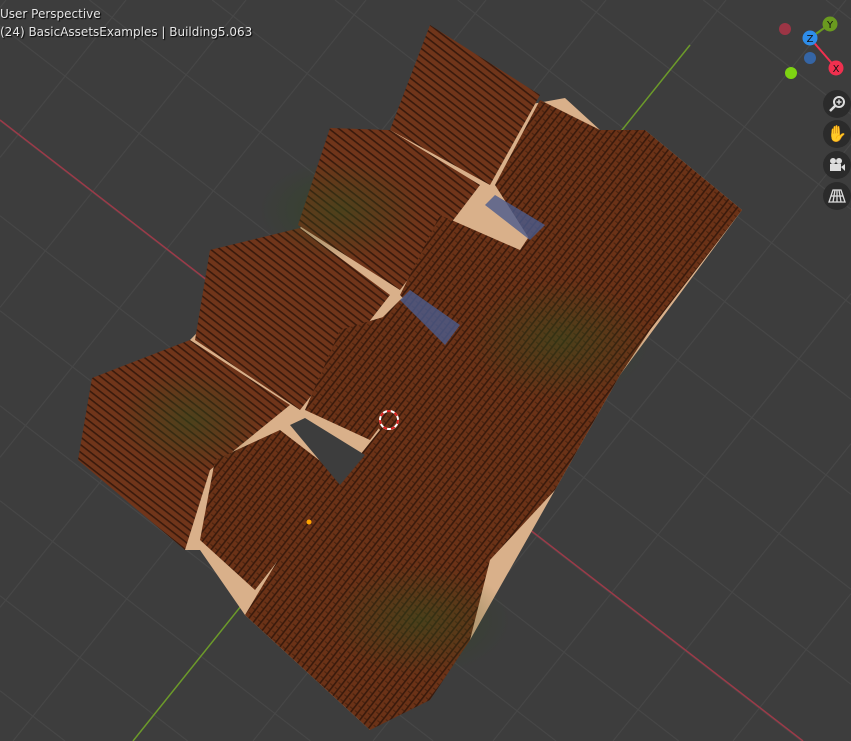 This screenshot has height=741, width=851. I want to click on camera-view-button, so click(837, 165).